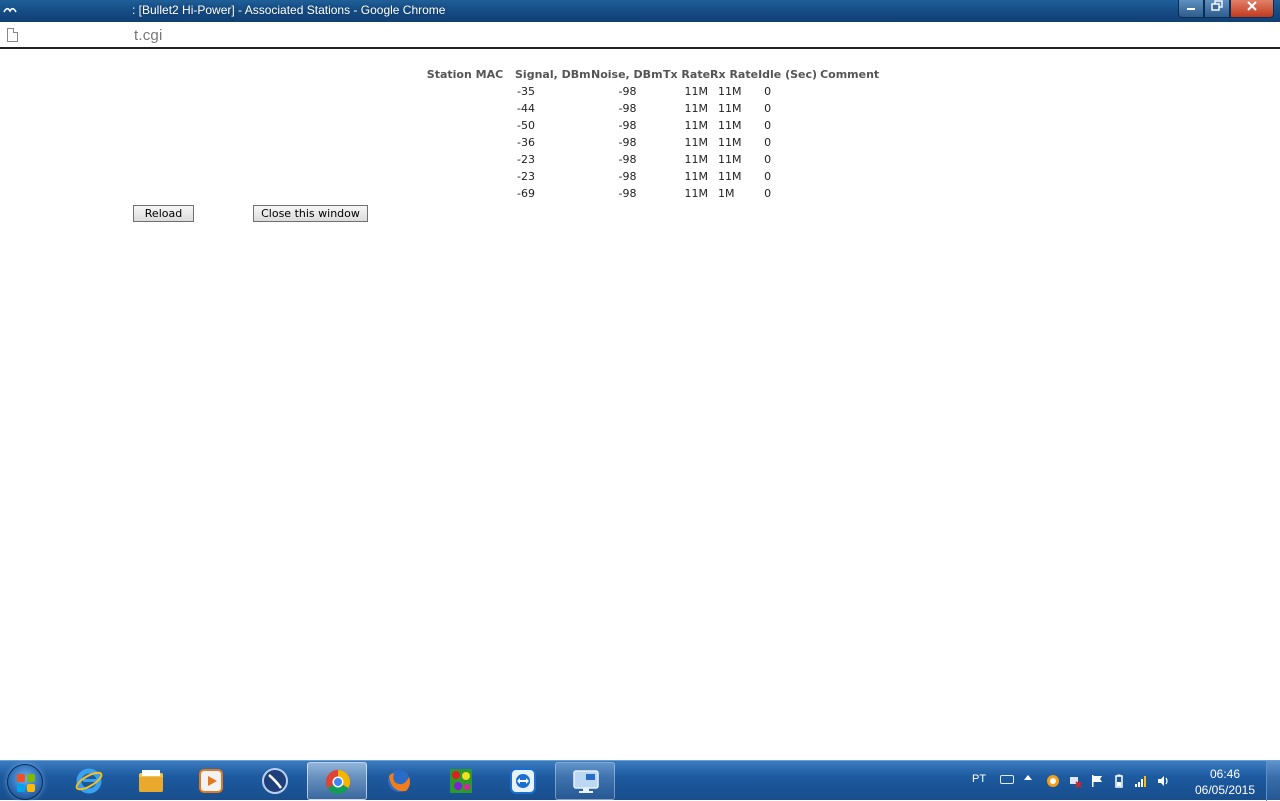  I want to click on header-rx-rate: Rx Rate, so click(734, 74).